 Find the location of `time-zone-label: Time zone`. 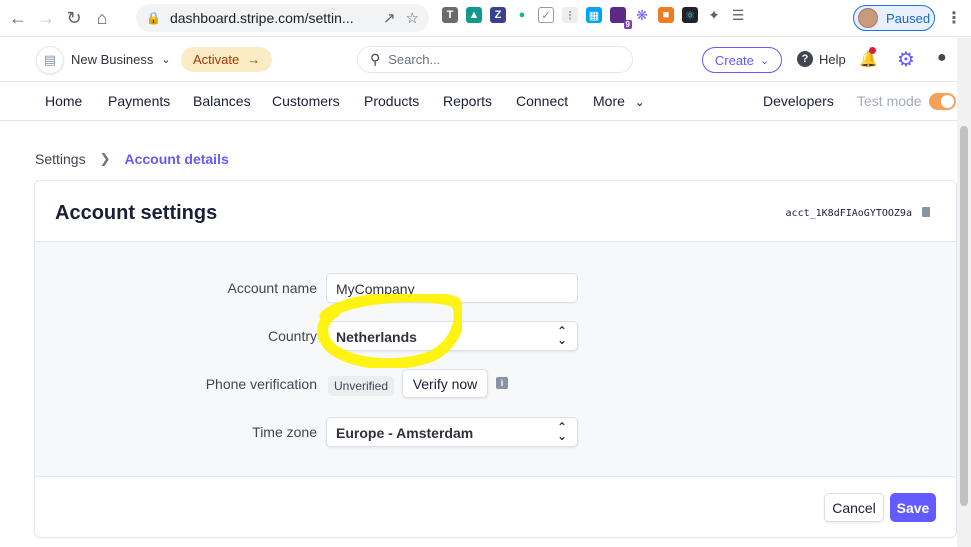

time-zone-label: Time zone is located at coordinates (284, 432).